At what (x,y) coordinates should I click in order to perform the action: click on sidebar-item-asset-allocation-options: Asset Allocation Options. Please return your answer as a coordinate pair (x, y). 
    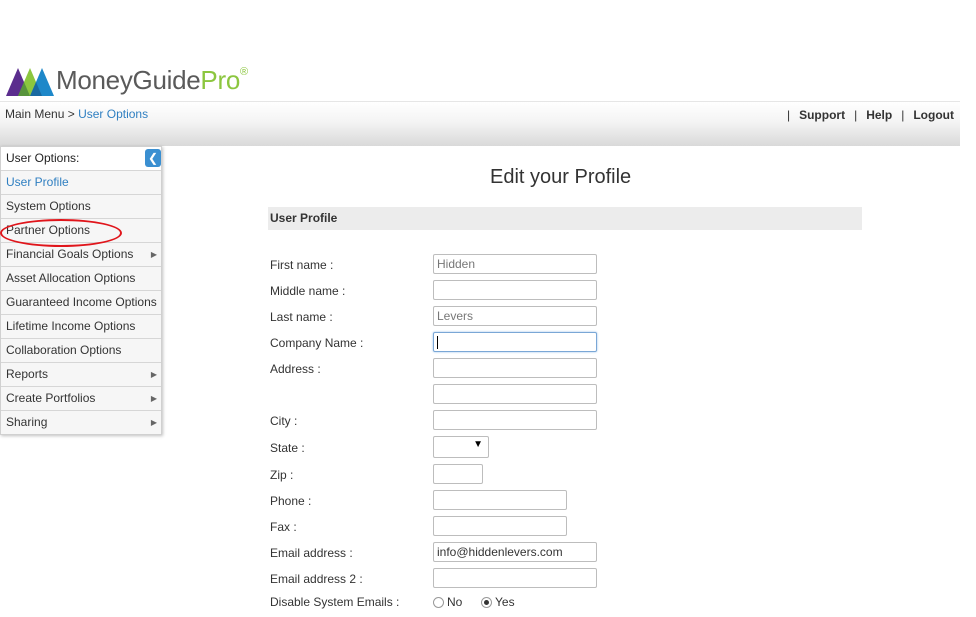
    Looking at the image, I should click on (81, 279).